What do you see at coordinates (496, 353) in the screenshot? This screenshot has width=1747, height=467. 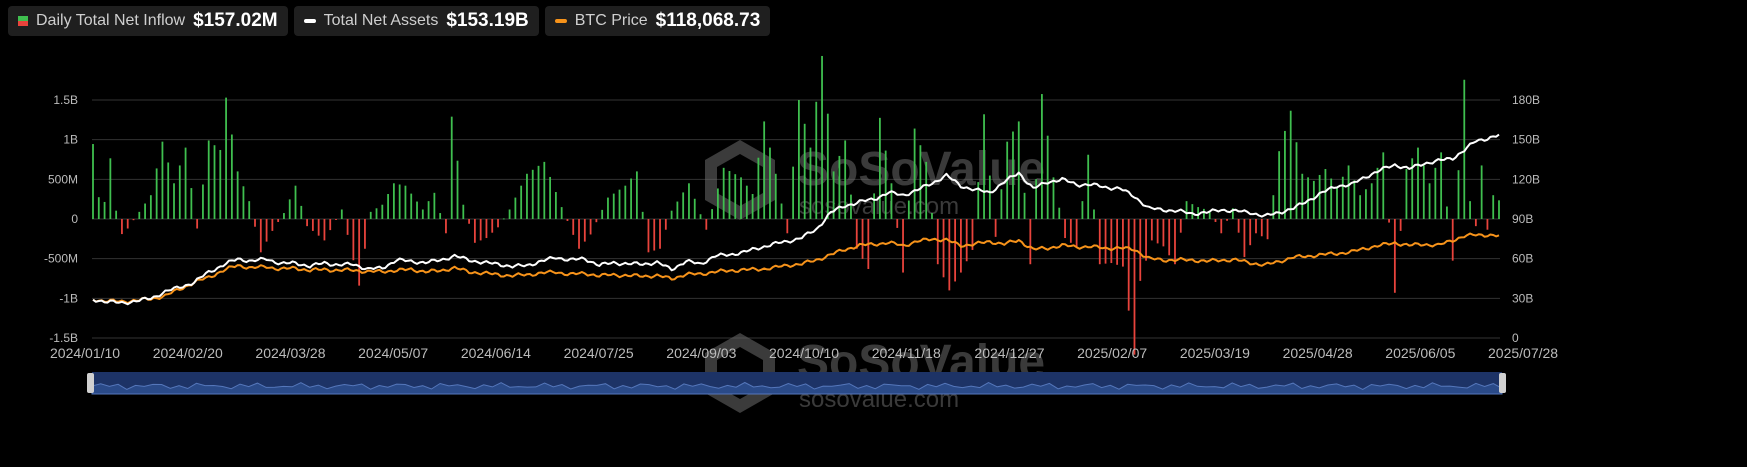 I see `x-tick-label: 2024/06/14` at bounding box center [496, 353].